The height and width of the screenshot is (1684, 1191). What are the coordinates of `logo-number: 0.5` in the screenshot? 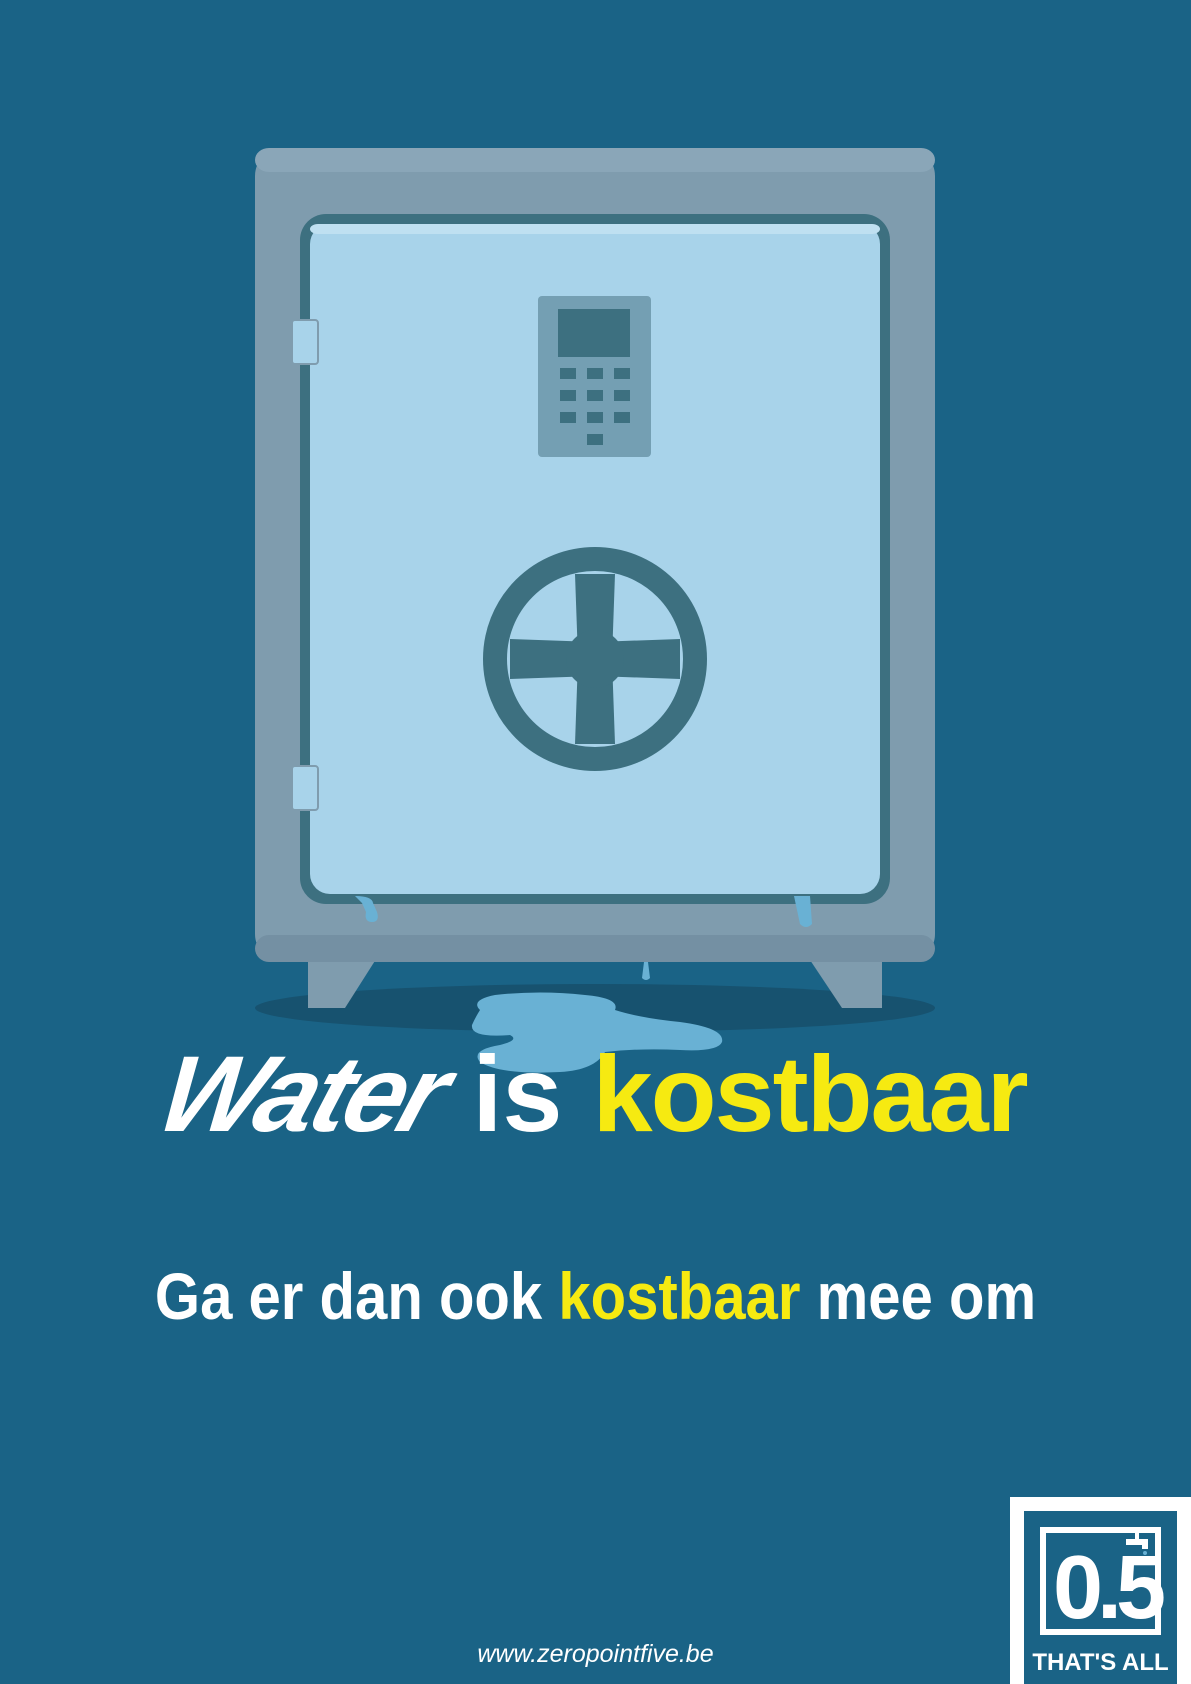 It's located at (1109, 1588).